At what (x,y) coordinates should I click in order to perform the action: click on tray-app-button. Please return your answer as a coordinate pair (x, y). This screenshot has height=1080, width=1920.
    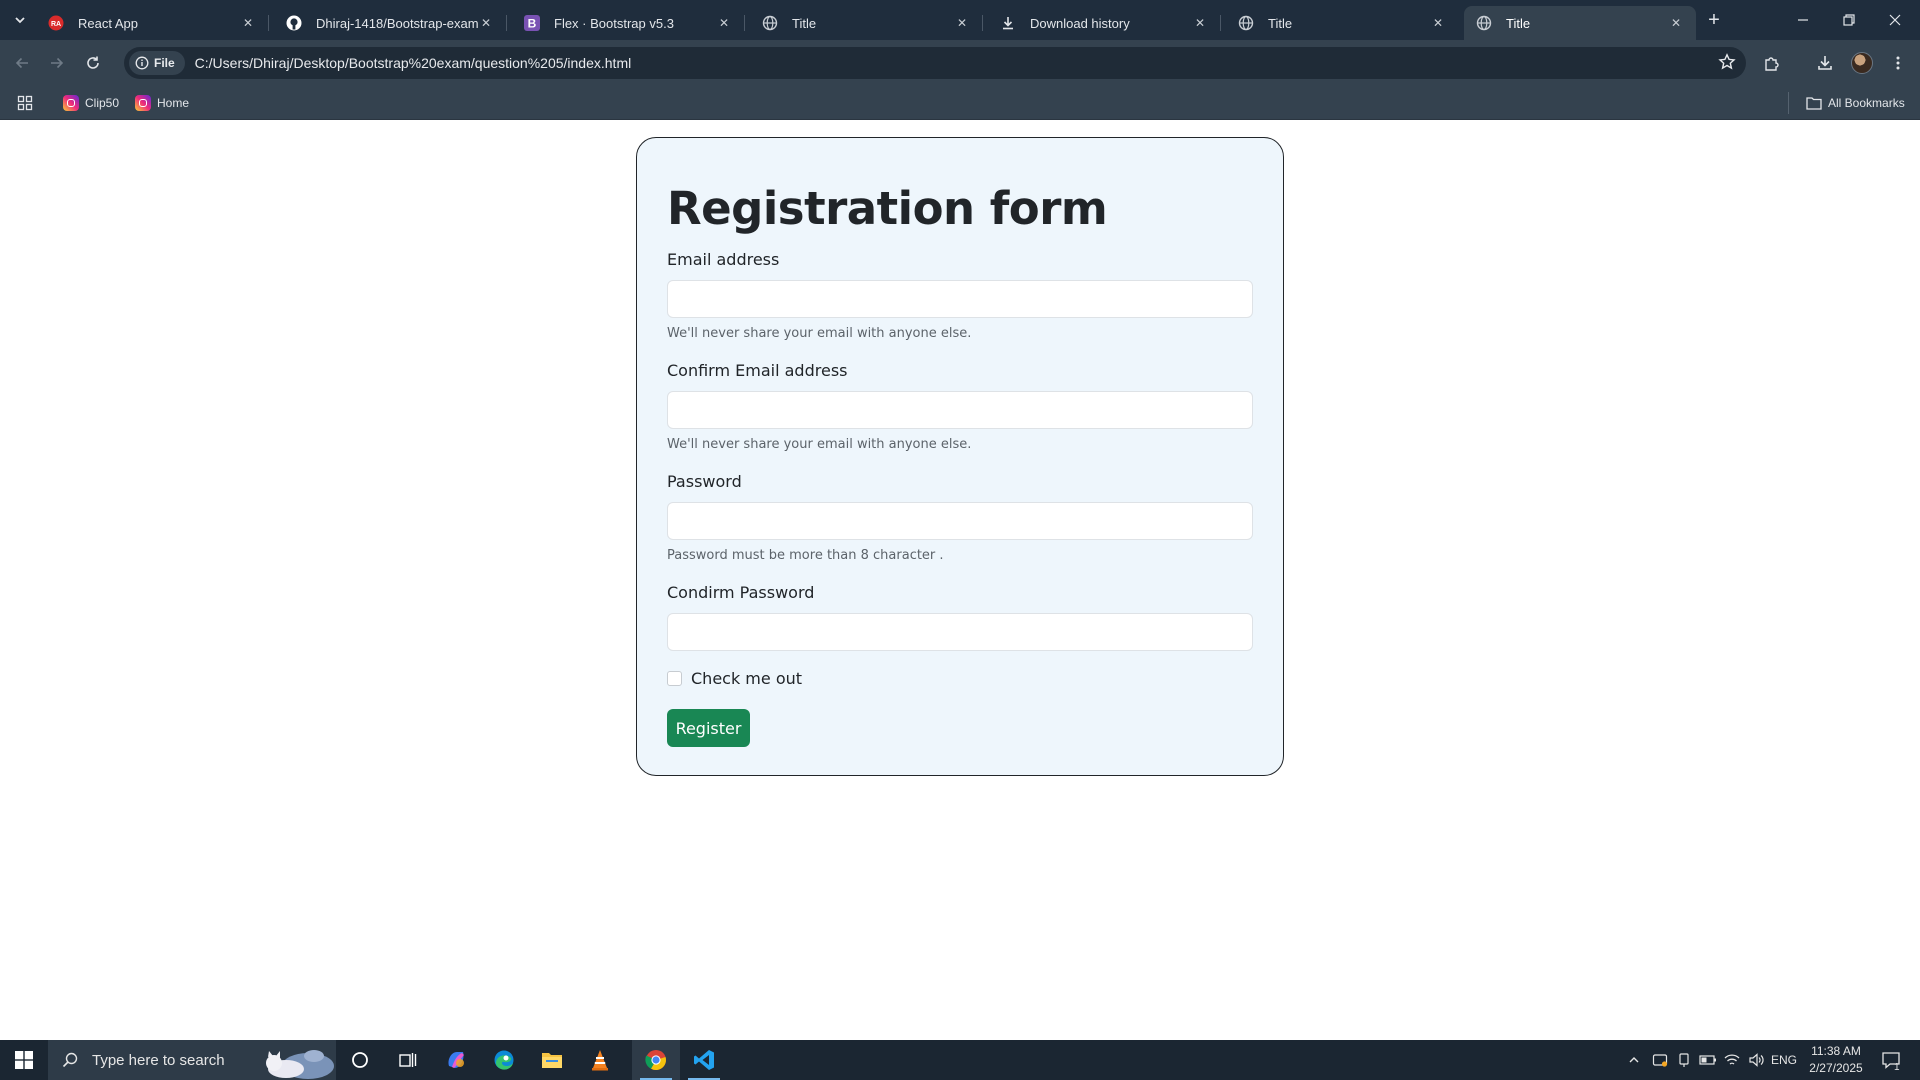
    Looking at the image, I should click on (1660, 1060).